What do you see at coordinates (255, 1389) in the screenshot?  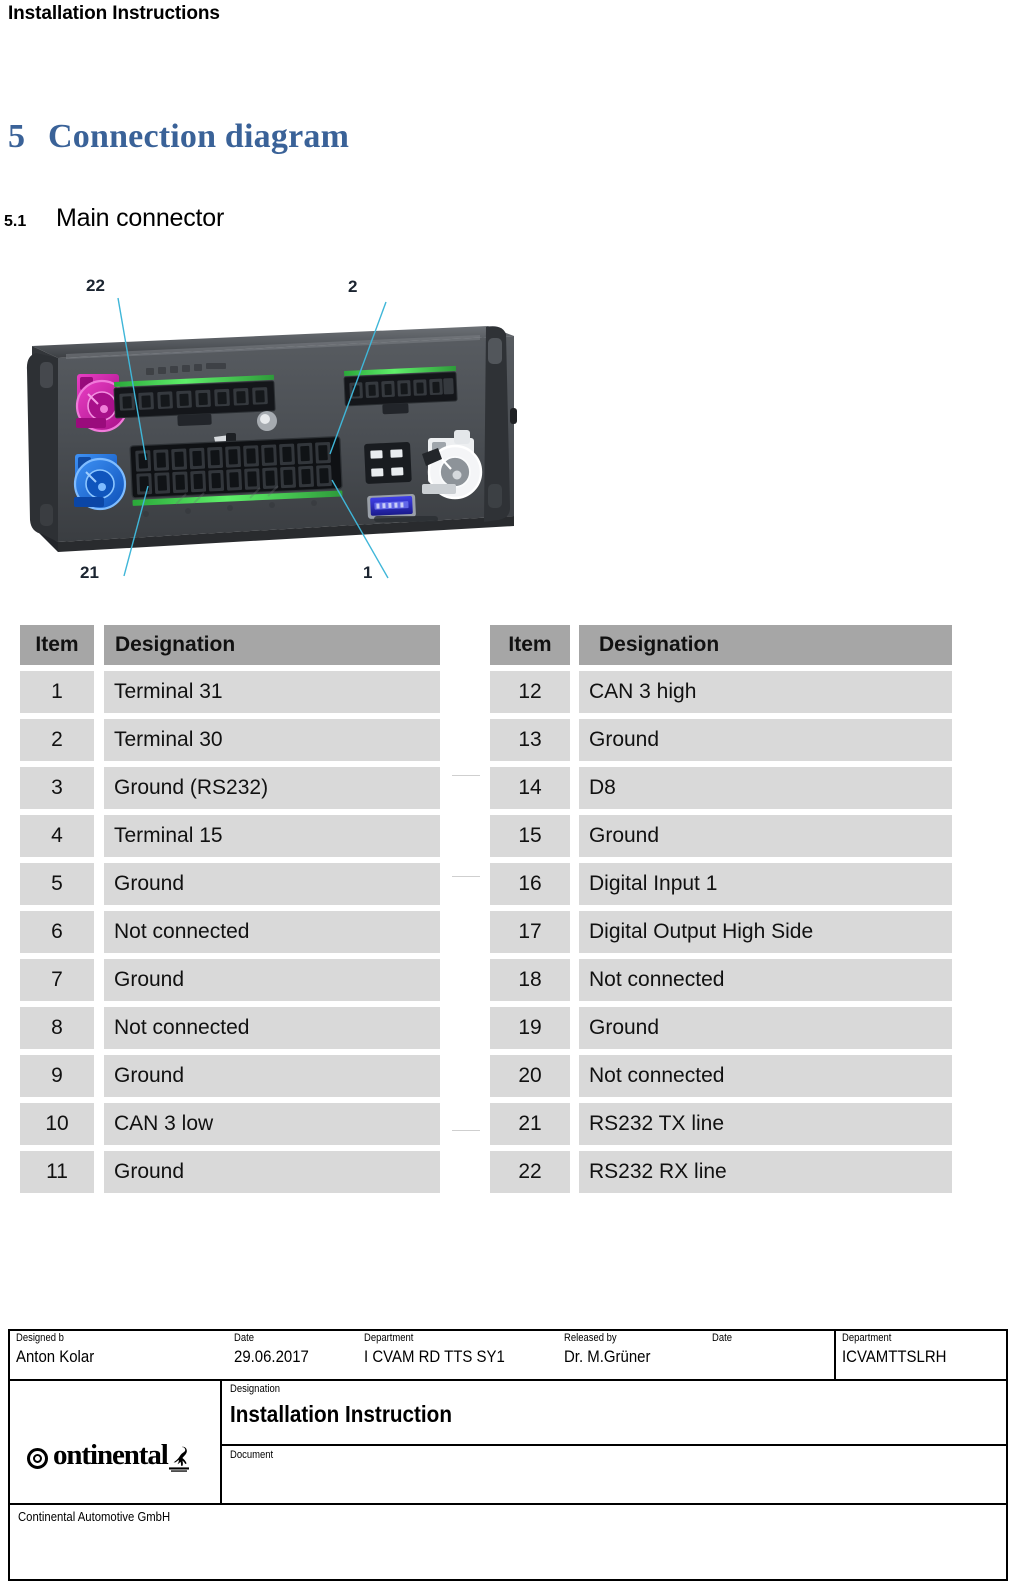 I see `footer-designation-label: Designation` at bounding box center [255, 1389].